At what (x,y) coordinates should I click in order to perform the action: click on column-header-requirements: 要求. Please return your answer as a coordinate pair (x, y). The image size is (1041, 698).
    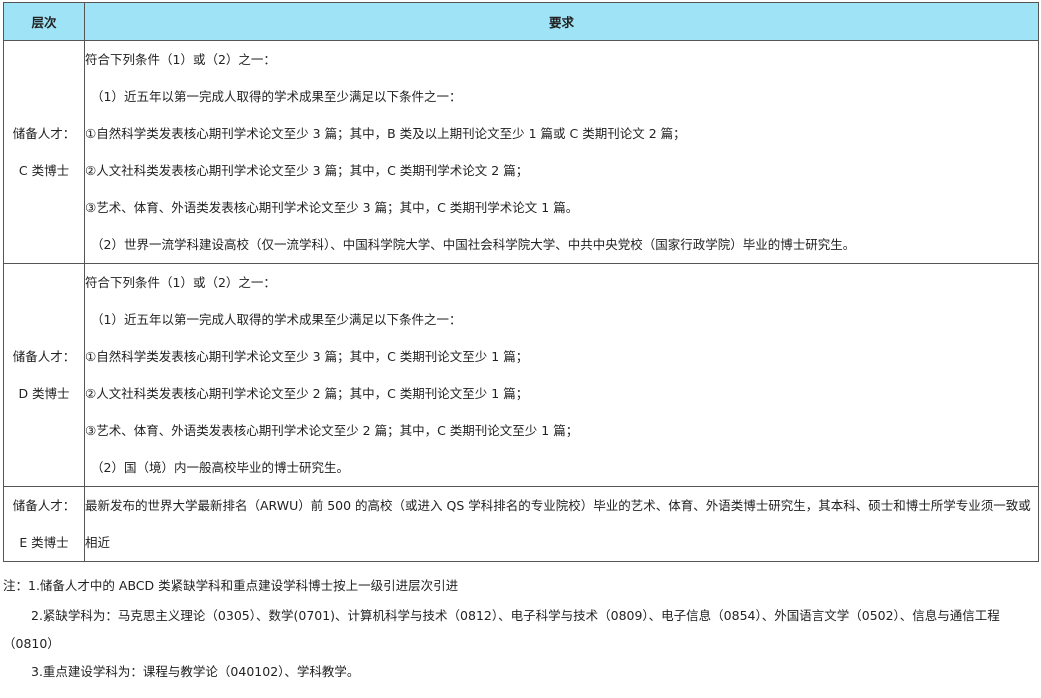
    Looking at the image, I should click on (561, 21).